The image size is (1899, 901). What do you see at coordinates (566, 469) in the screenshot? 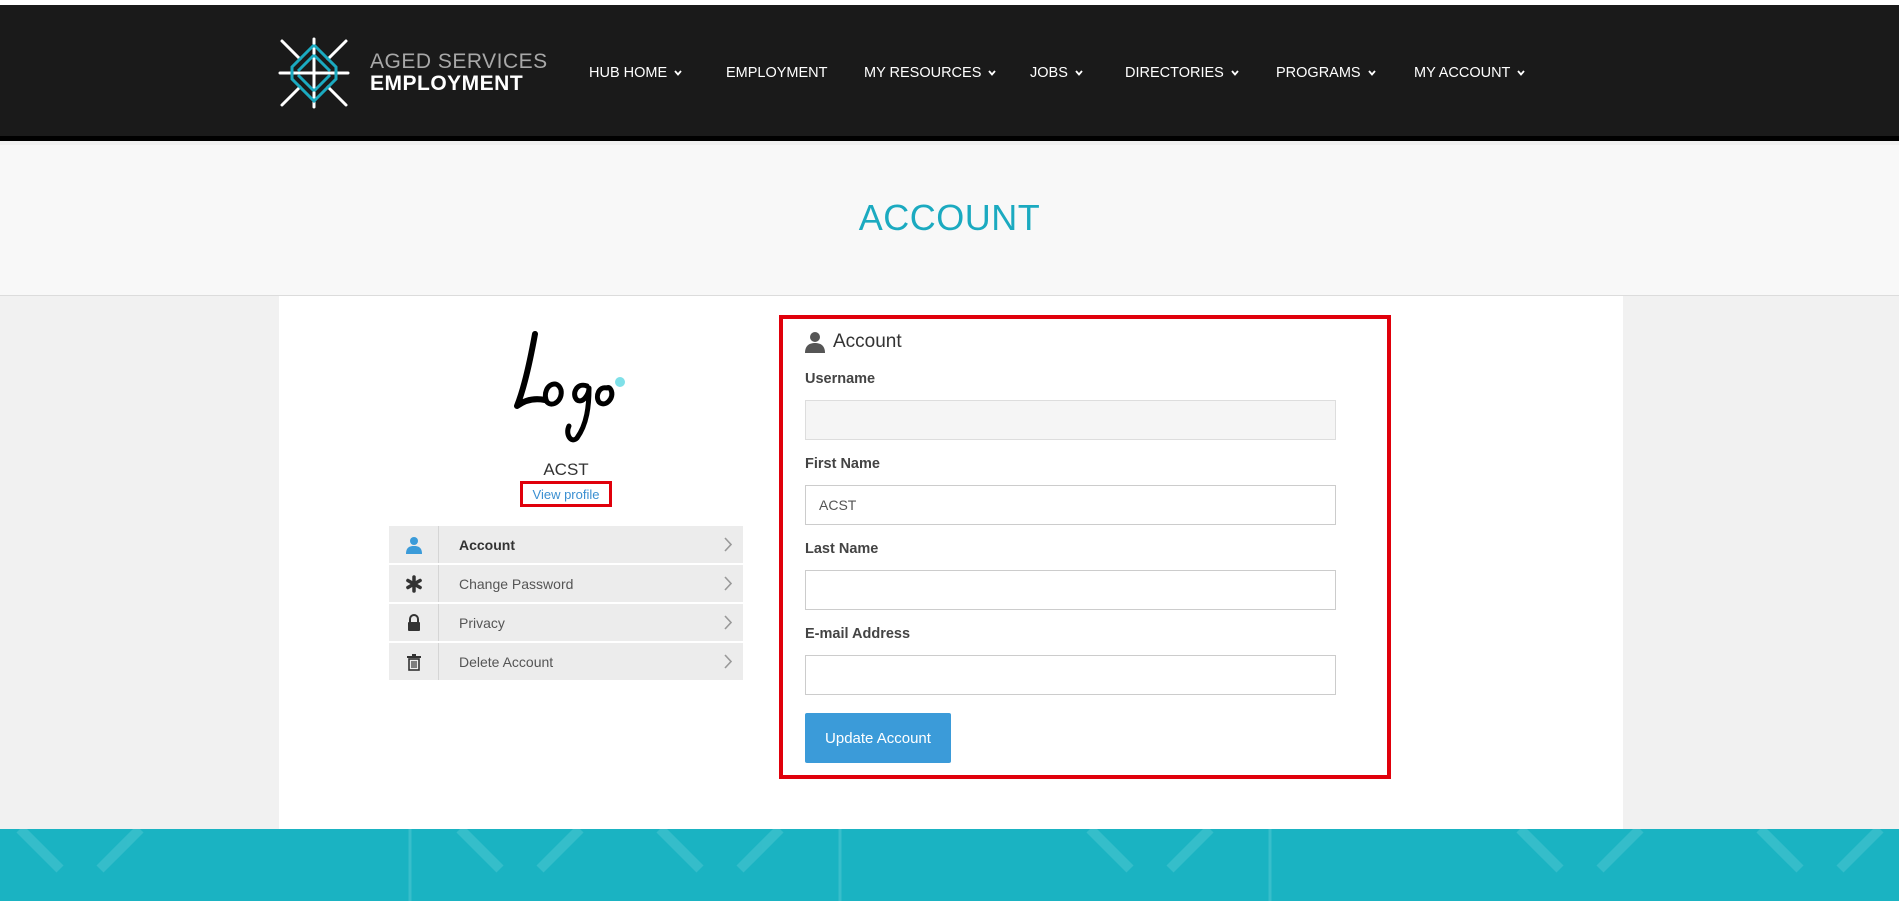
I see `profile-name: ACST` at bounding box center [566, 469].